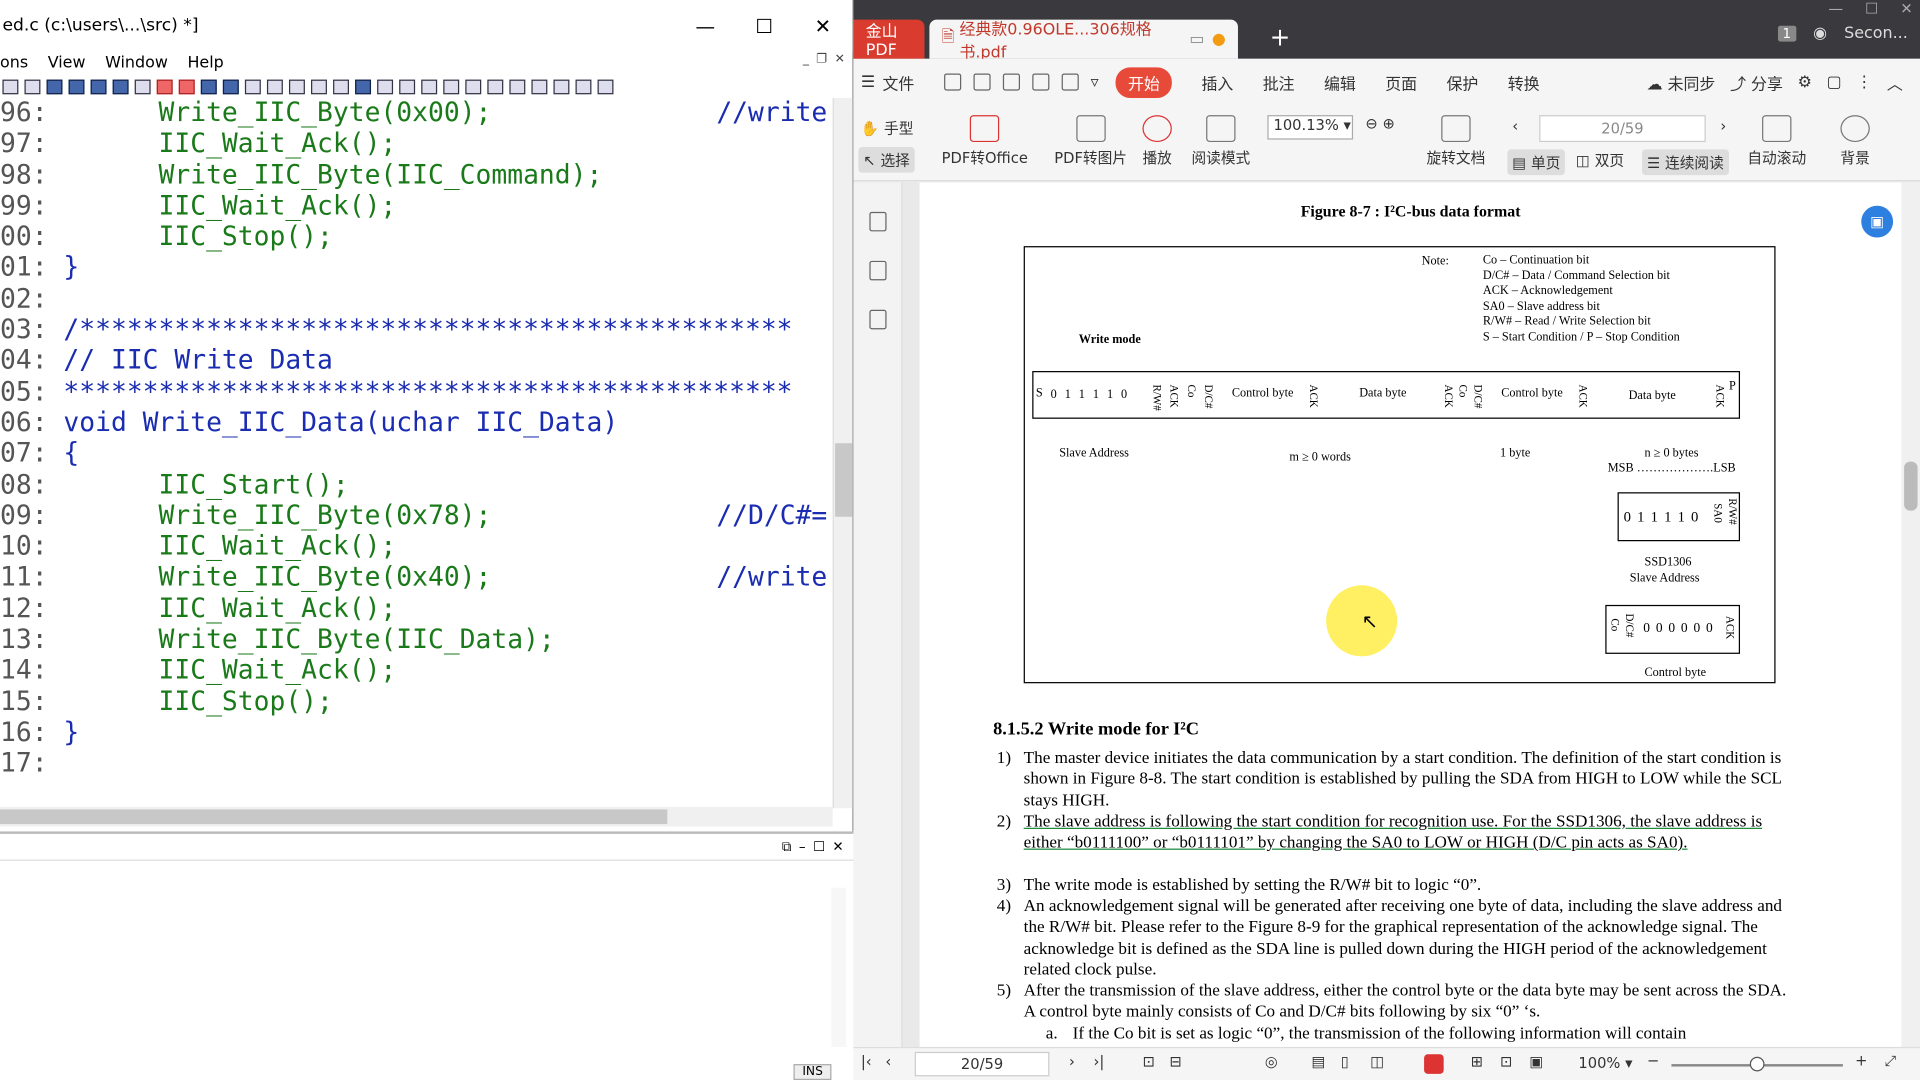  I want to click on code-line: 10: IIC_Wait_Ack();, so click(416, 547).